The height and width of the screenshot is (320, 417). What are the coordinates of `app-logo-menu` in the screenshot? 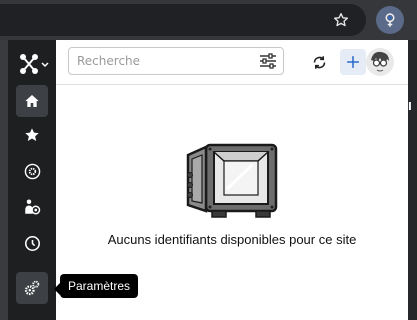 It's located at (34, 64).